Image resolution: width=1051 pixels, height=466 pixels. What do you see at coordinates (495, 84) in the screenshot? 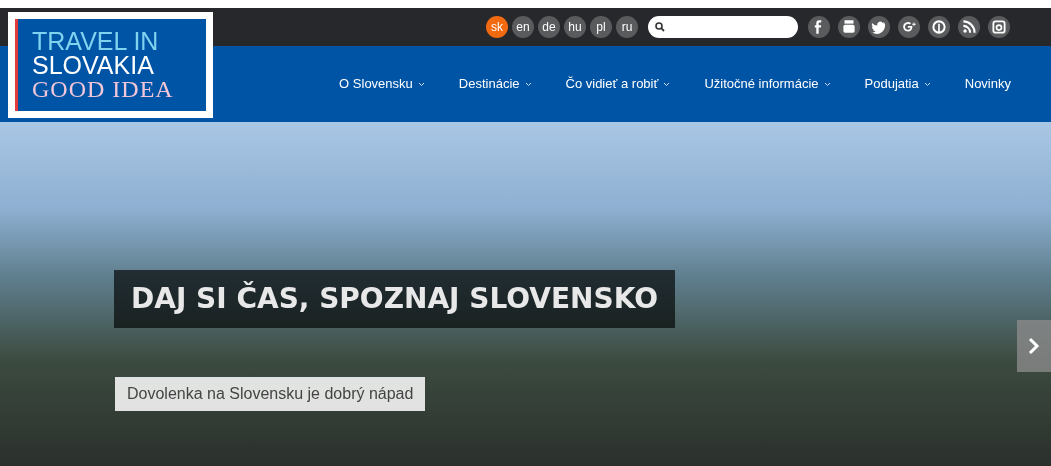
I see `nav-link: Destinácie` at bounding box center [495, 84].